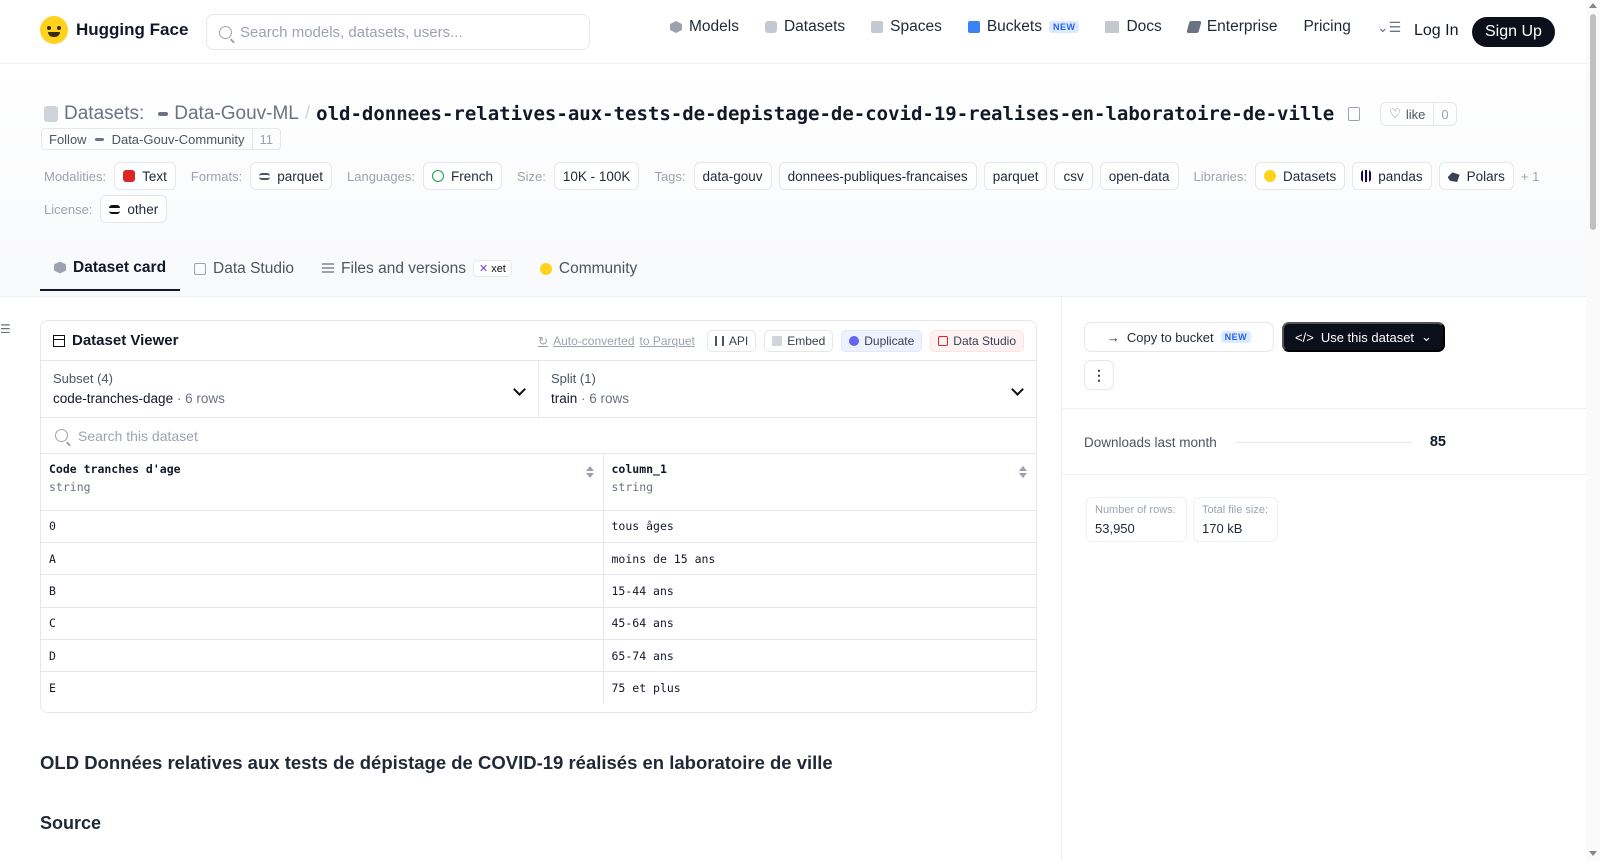  Describe the element at coordinates (322, 482) in the screenshot. I see `column-header: Code tranches d'age string` at that location.